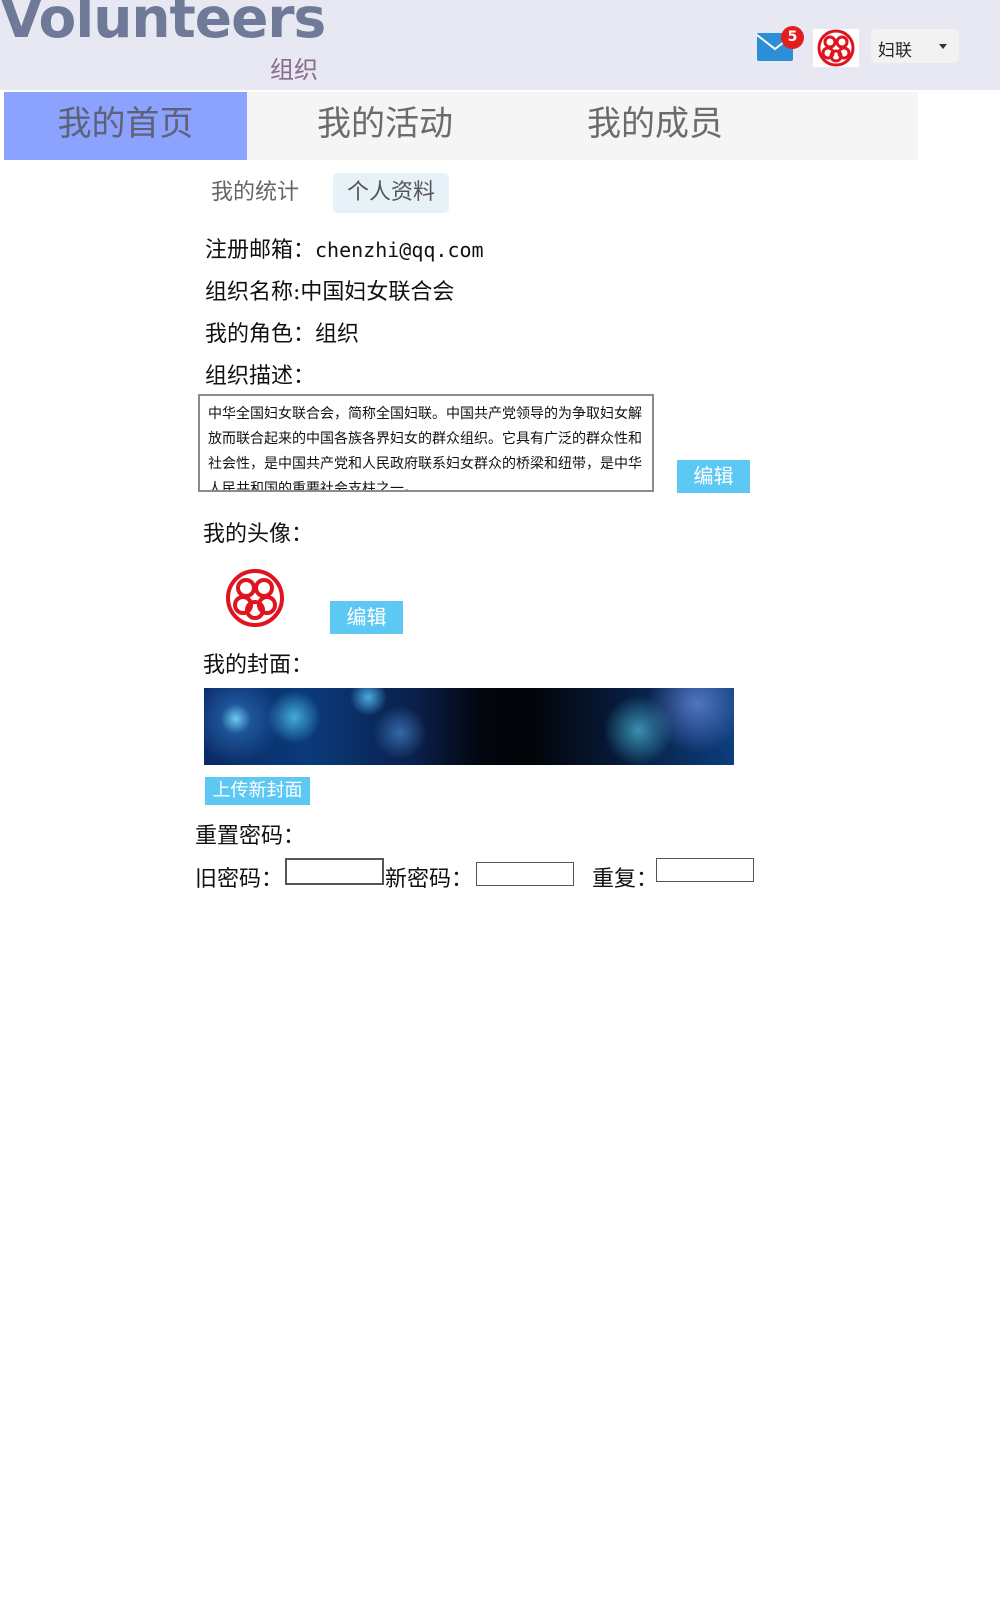 This screenshot has height=1600, width=1000. Describe the element at coordinates (163, 25) in the screenshot. I see `brand-logo-text: Volunteers` at that location.